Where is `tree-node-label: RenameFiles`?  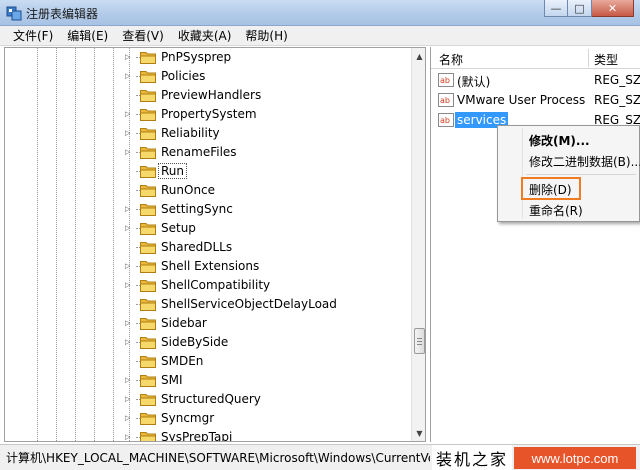
tree-node-label: RenameFiles is located at coordinates (199, 152).